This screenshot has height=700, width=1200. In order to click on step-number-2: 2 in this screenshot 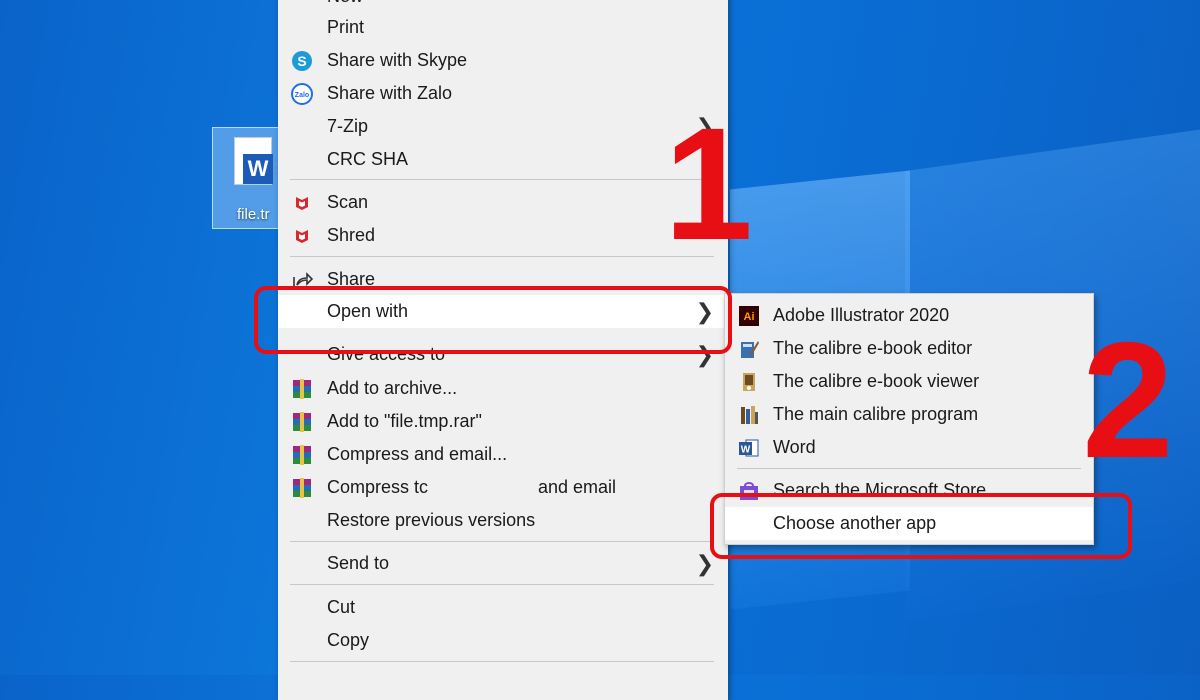, I will do `click(1128, 400)`.